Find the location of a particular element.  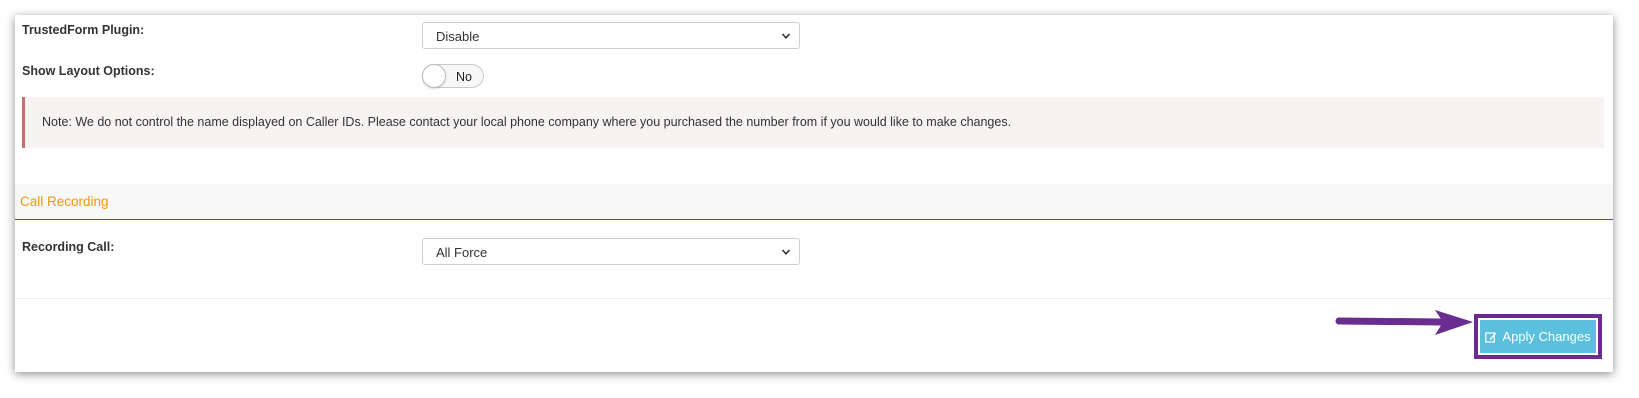

section-title: Call Recording is located at coordinates (64, 201).